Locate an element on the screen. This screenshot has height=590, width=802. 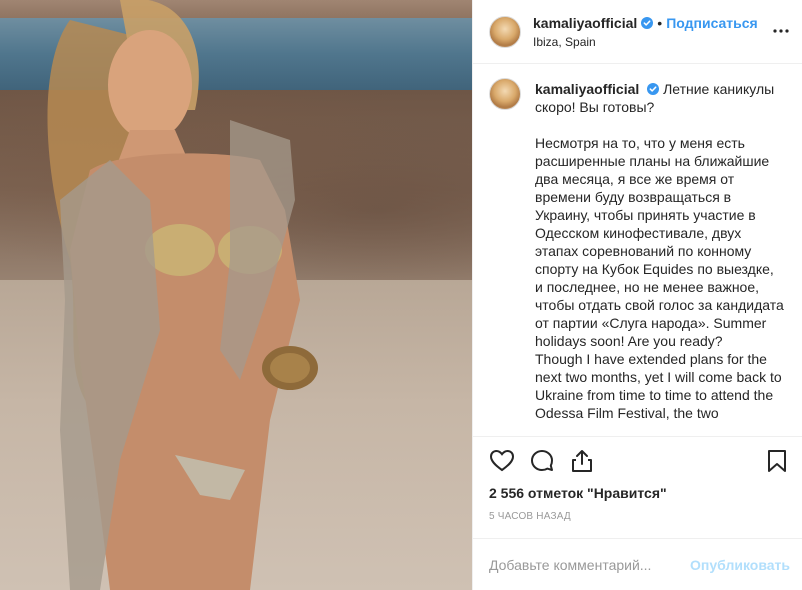
caption-username: kamaliyaofficial is located at coordinates (587, 89).